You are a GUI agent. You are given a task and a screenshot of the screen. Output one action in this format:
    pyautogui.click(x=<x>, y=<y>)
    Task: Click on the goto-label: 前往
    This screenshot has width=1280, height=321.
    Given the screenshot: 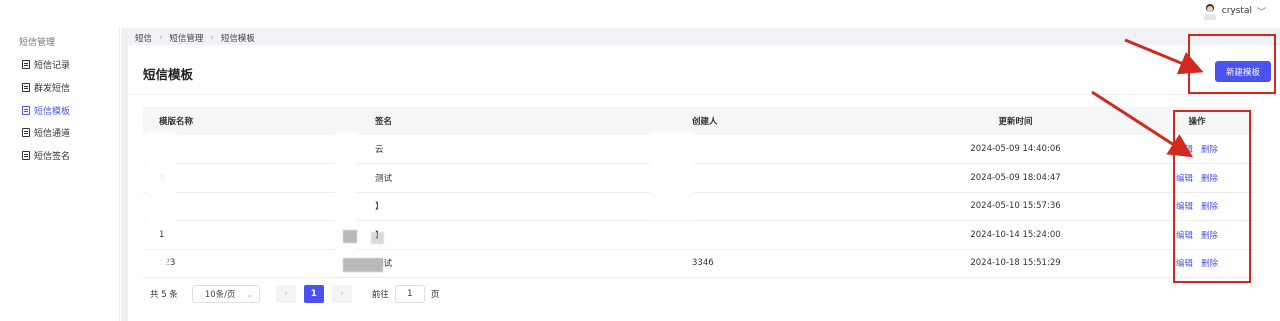 What is the action you would take?
    pyautogui.click(x=380, y=295)
    